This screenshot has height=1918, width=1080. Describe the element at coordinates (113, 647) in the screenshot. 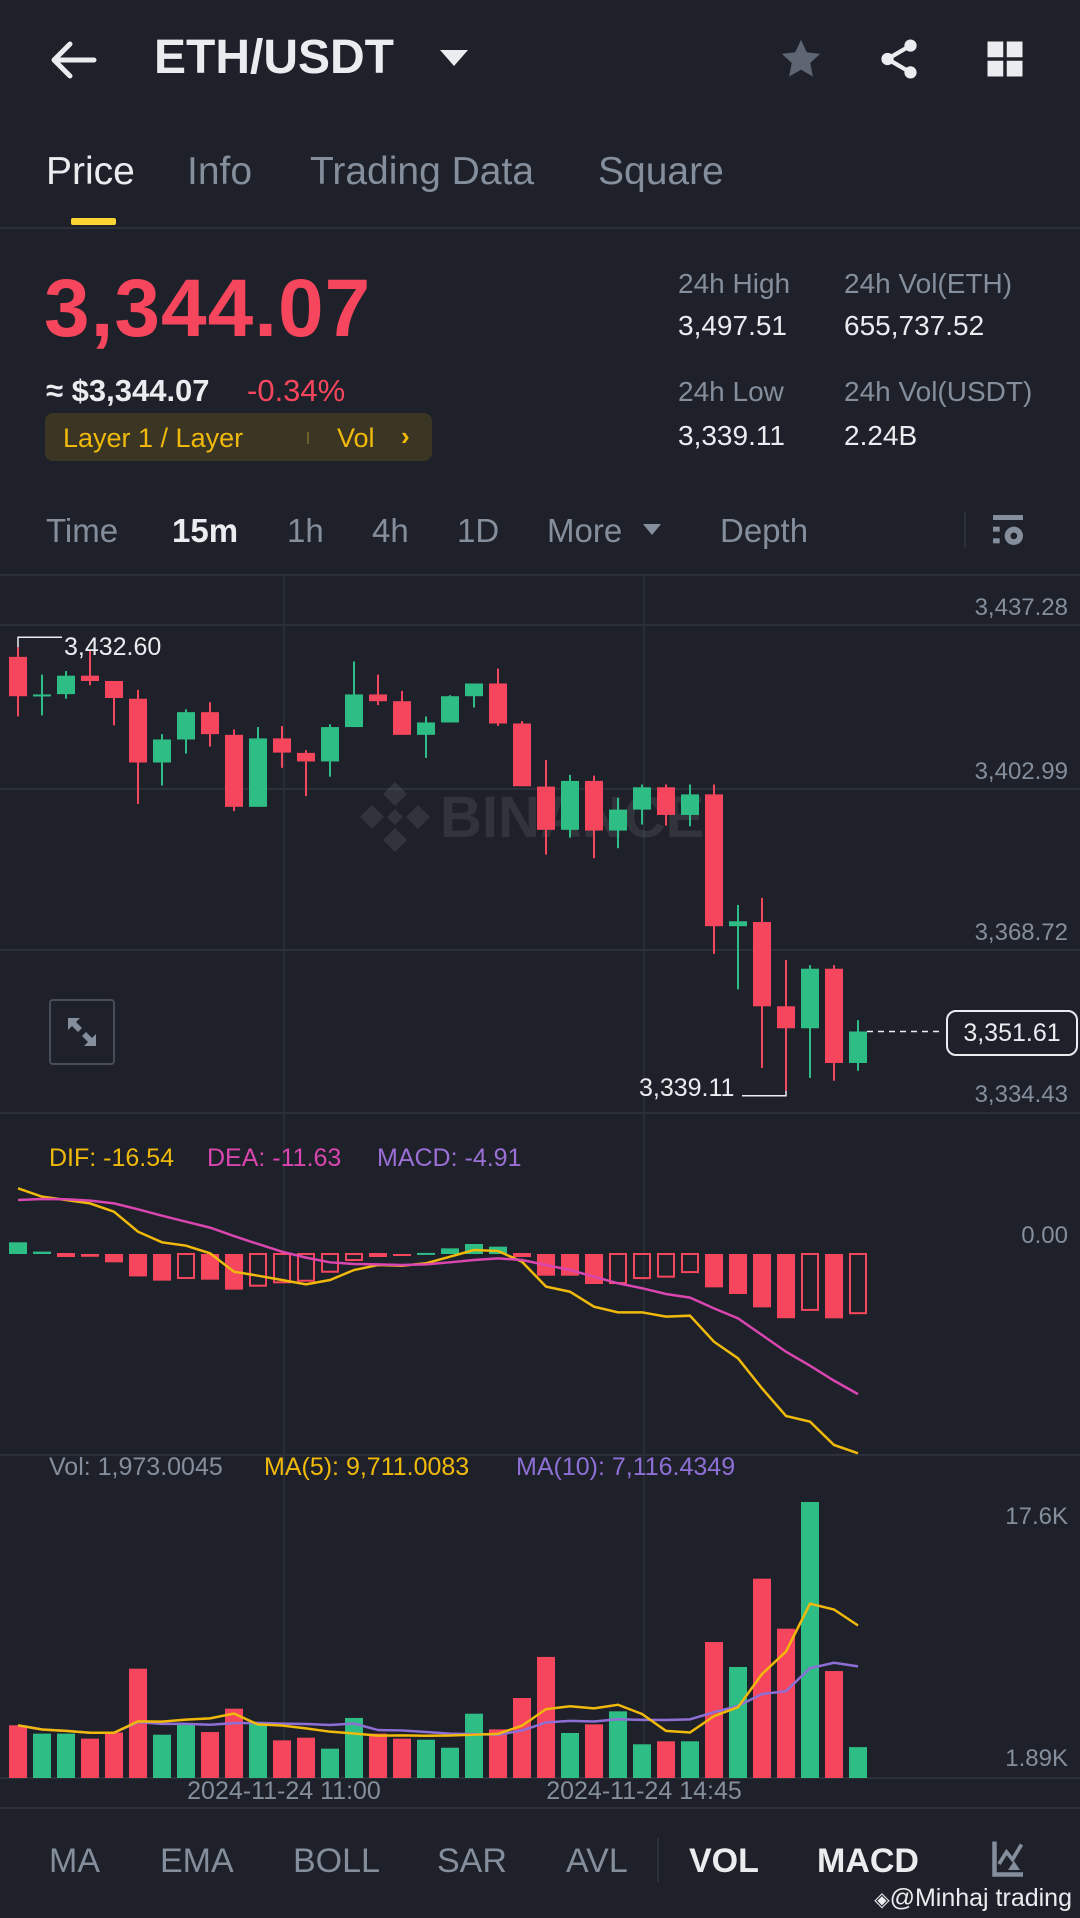

I see `max-price-label: 3,432.60` at that location.